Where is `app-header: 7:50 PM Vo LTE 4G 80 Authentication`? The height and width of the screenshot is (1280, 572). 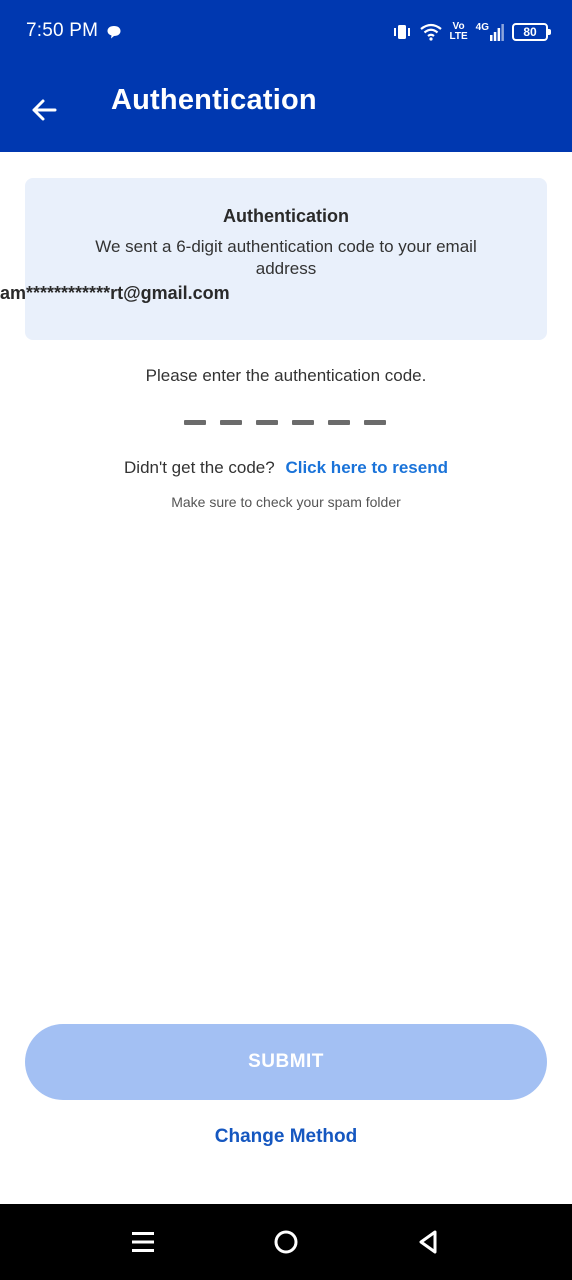
app-header: 7:50 PM Vo LTE 4G 80 Authentication is located at coordinates (286, 76).